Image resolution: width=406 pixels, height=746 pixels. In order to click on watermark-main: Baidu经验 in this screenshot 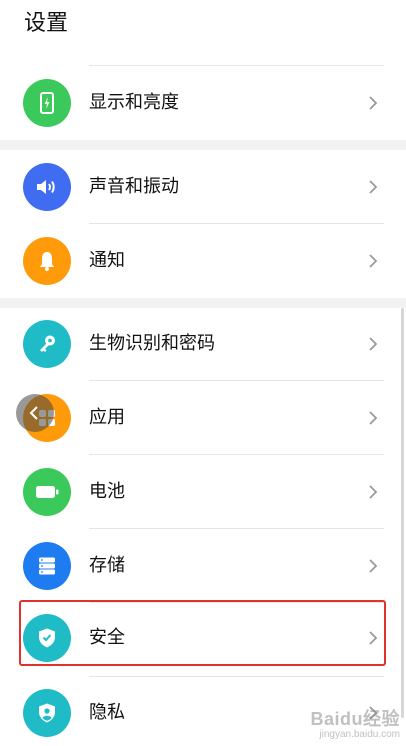, I will do `click(355, 719)`.